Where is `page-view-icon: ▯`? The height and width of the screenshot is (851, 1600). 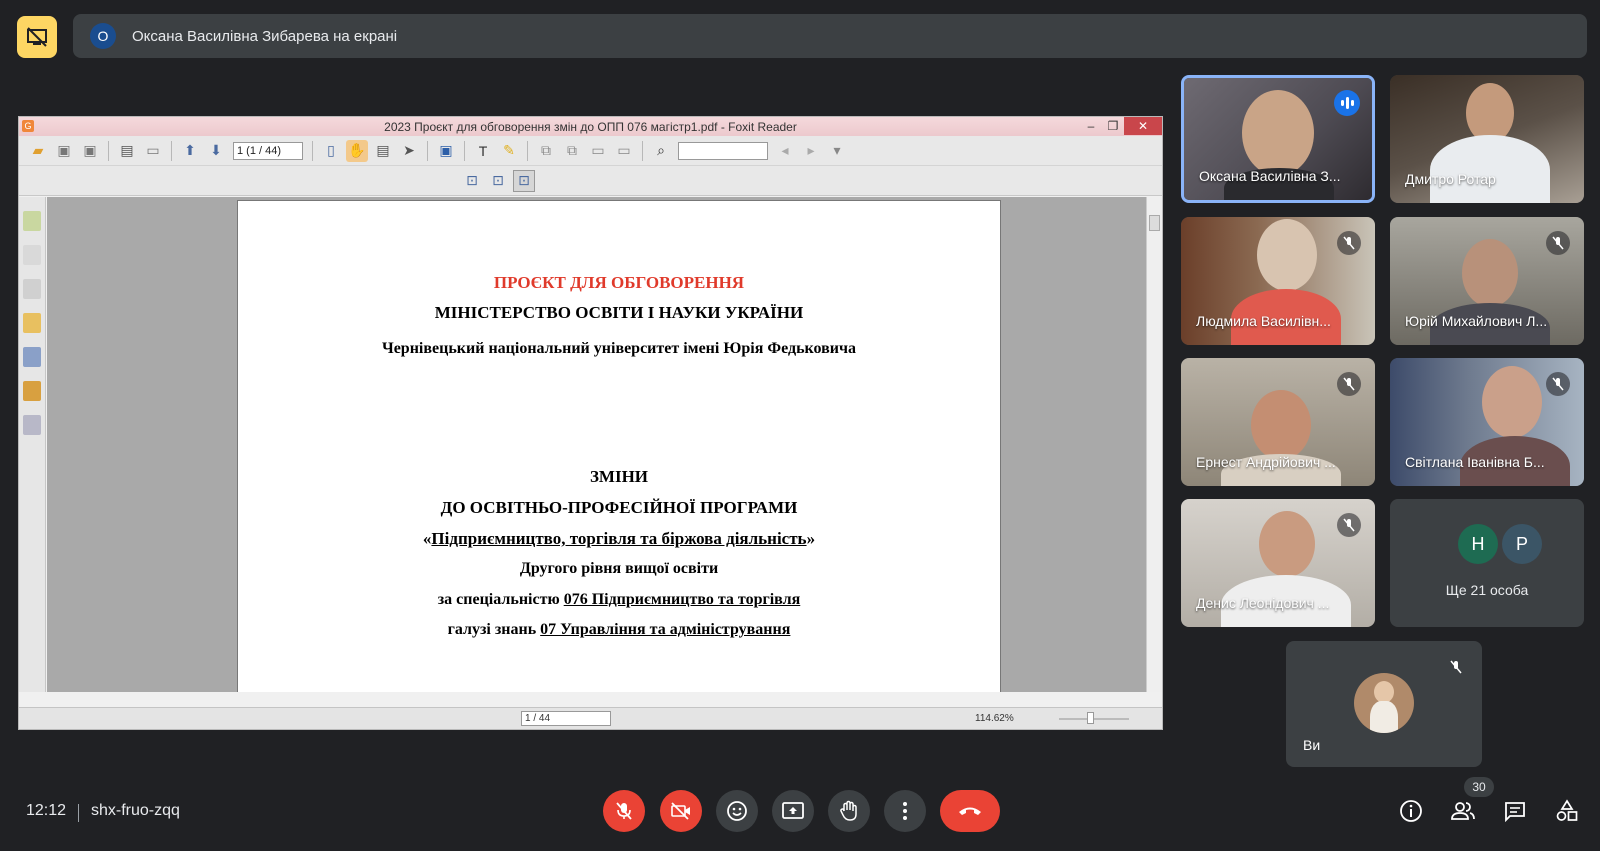 page-view-icon: ▯ is located at coordinates (331, 151).